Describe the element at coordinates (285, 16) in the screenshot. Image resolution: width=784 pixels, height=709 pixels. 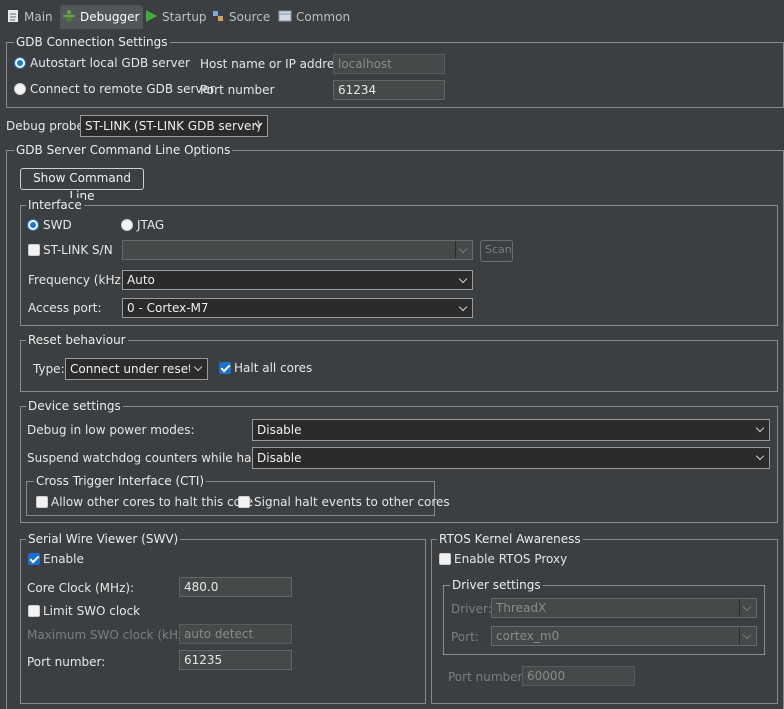
I see `common-icon` at that location.